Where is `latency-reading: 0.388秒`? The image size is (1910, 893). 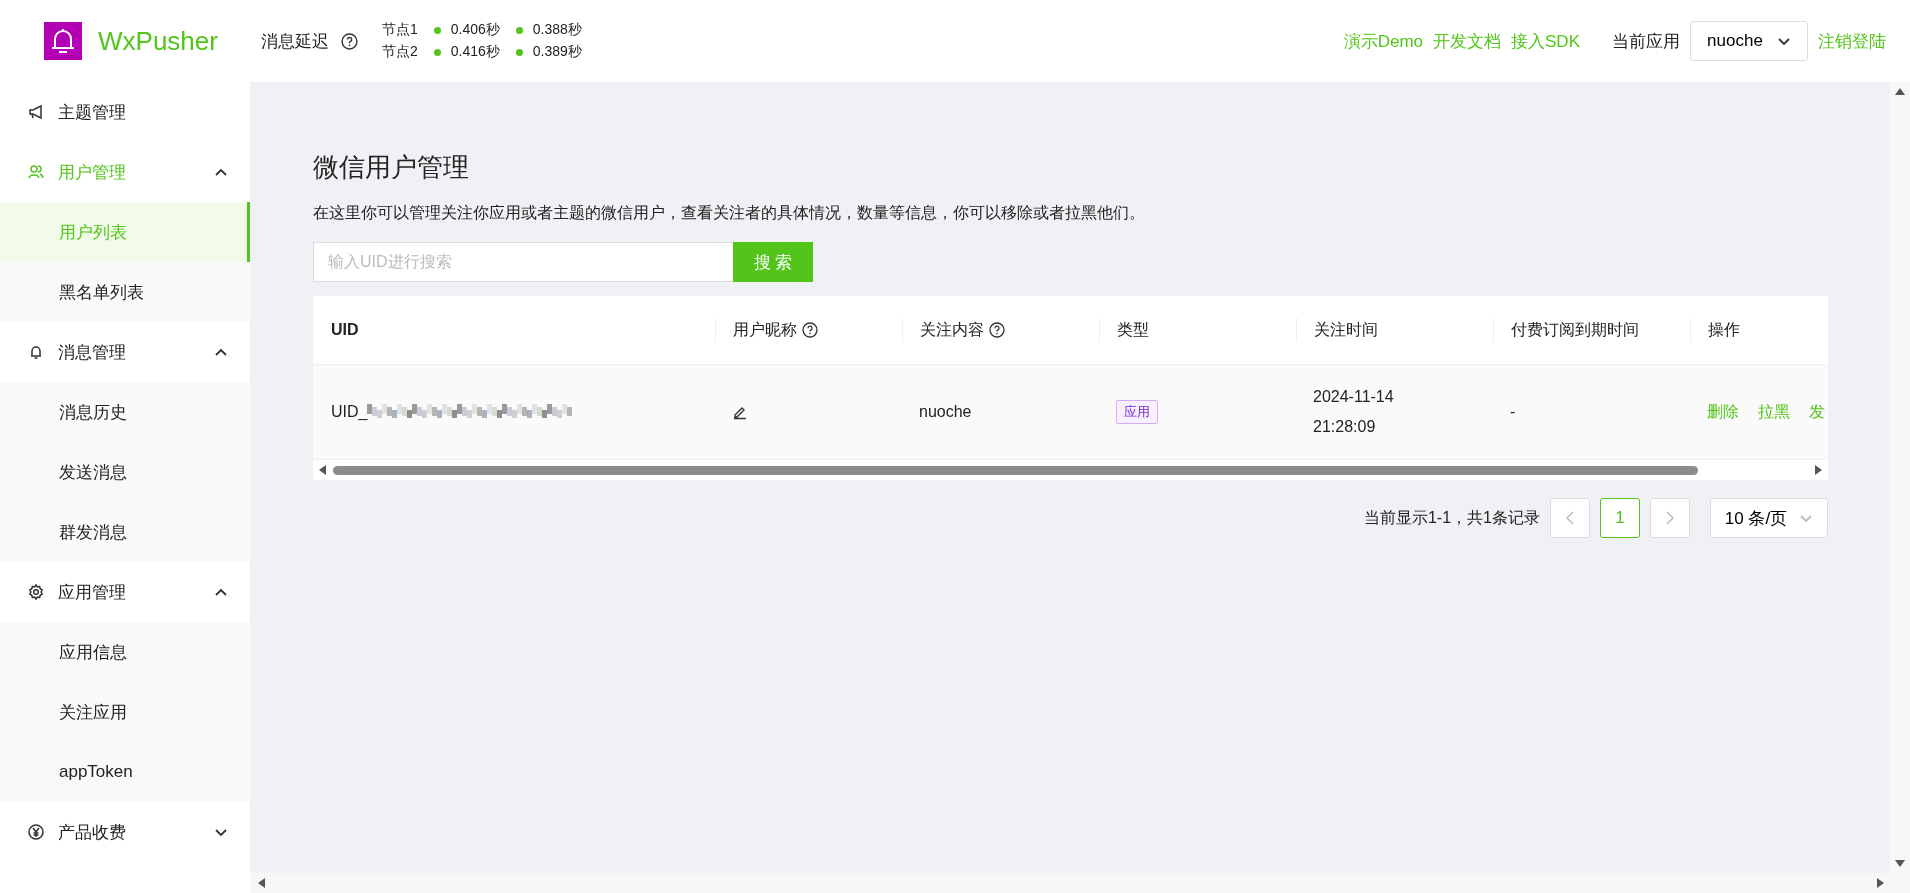
latency-reading: 0.388秒 is located at coordinates (557, 30).